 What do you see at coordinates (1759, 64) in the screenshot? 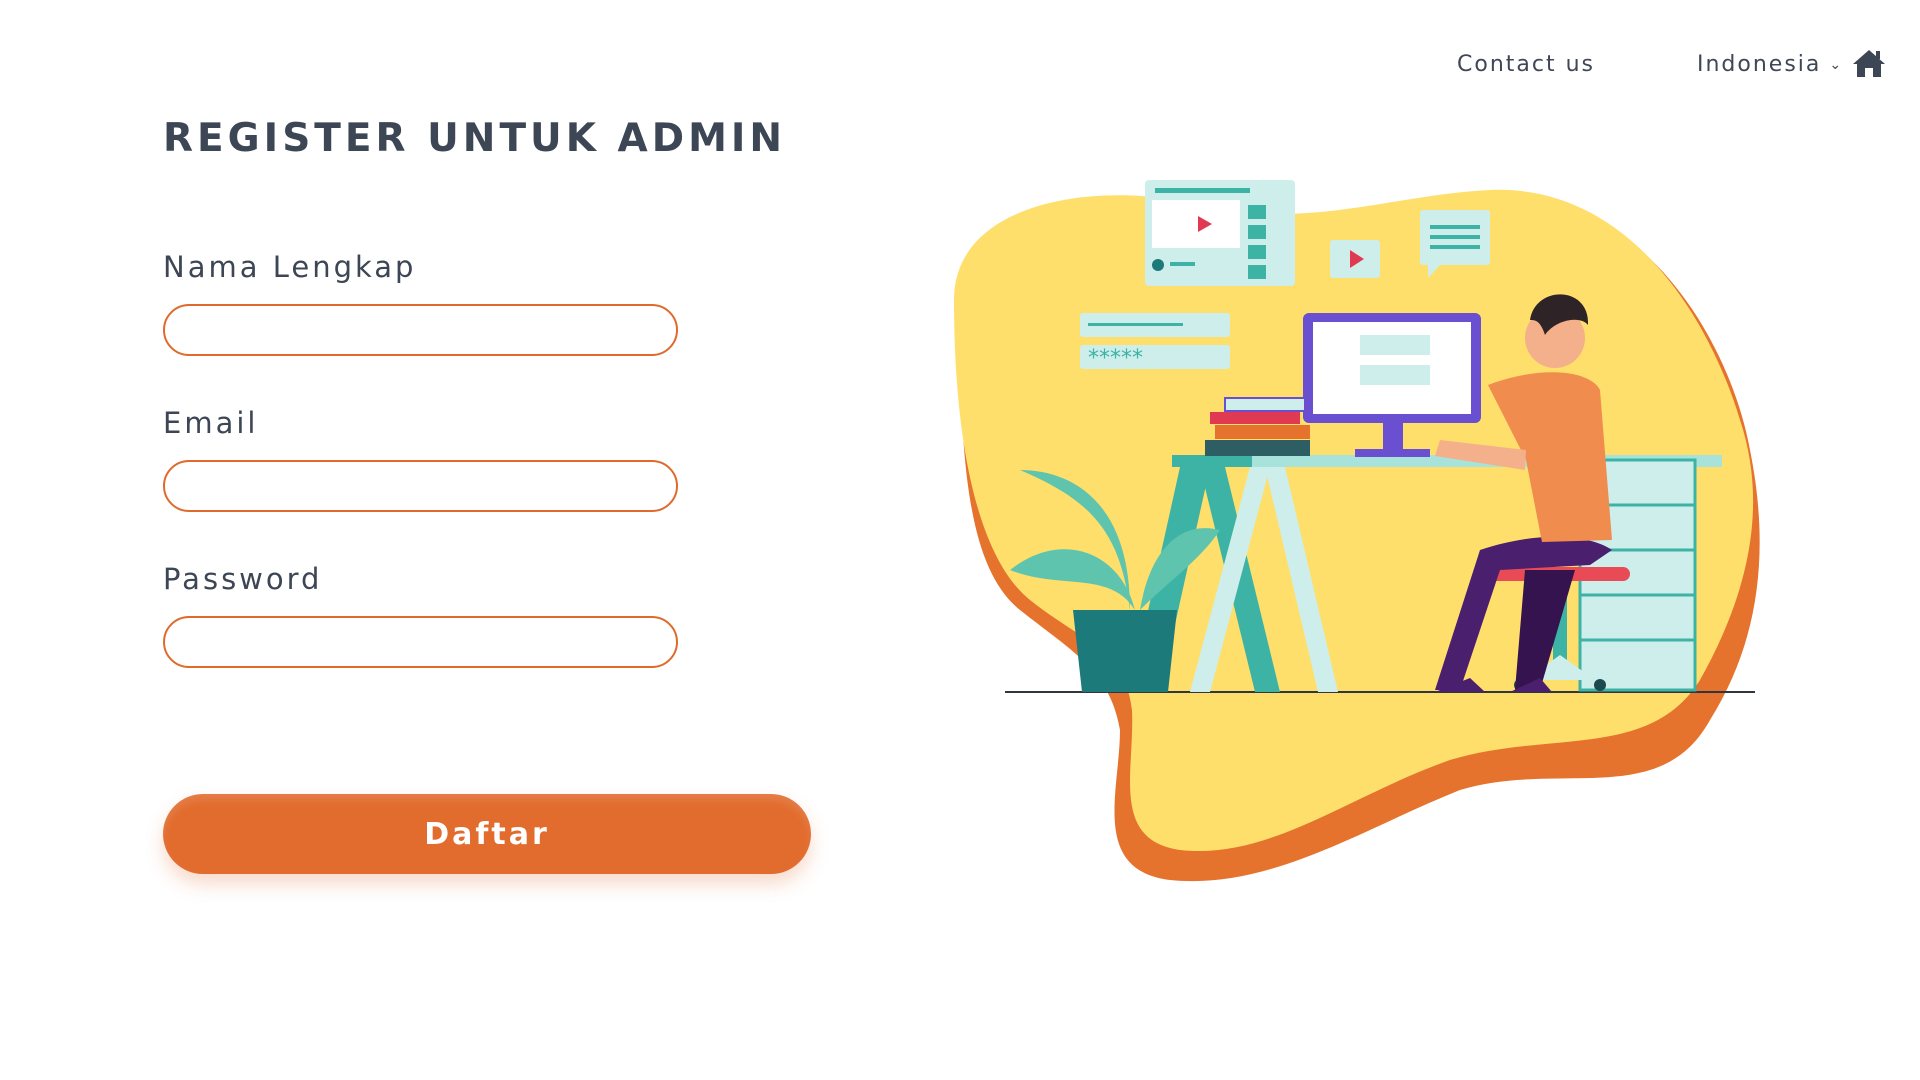
I see `language-label: Indonesia` at bounding box center [1759, 64].